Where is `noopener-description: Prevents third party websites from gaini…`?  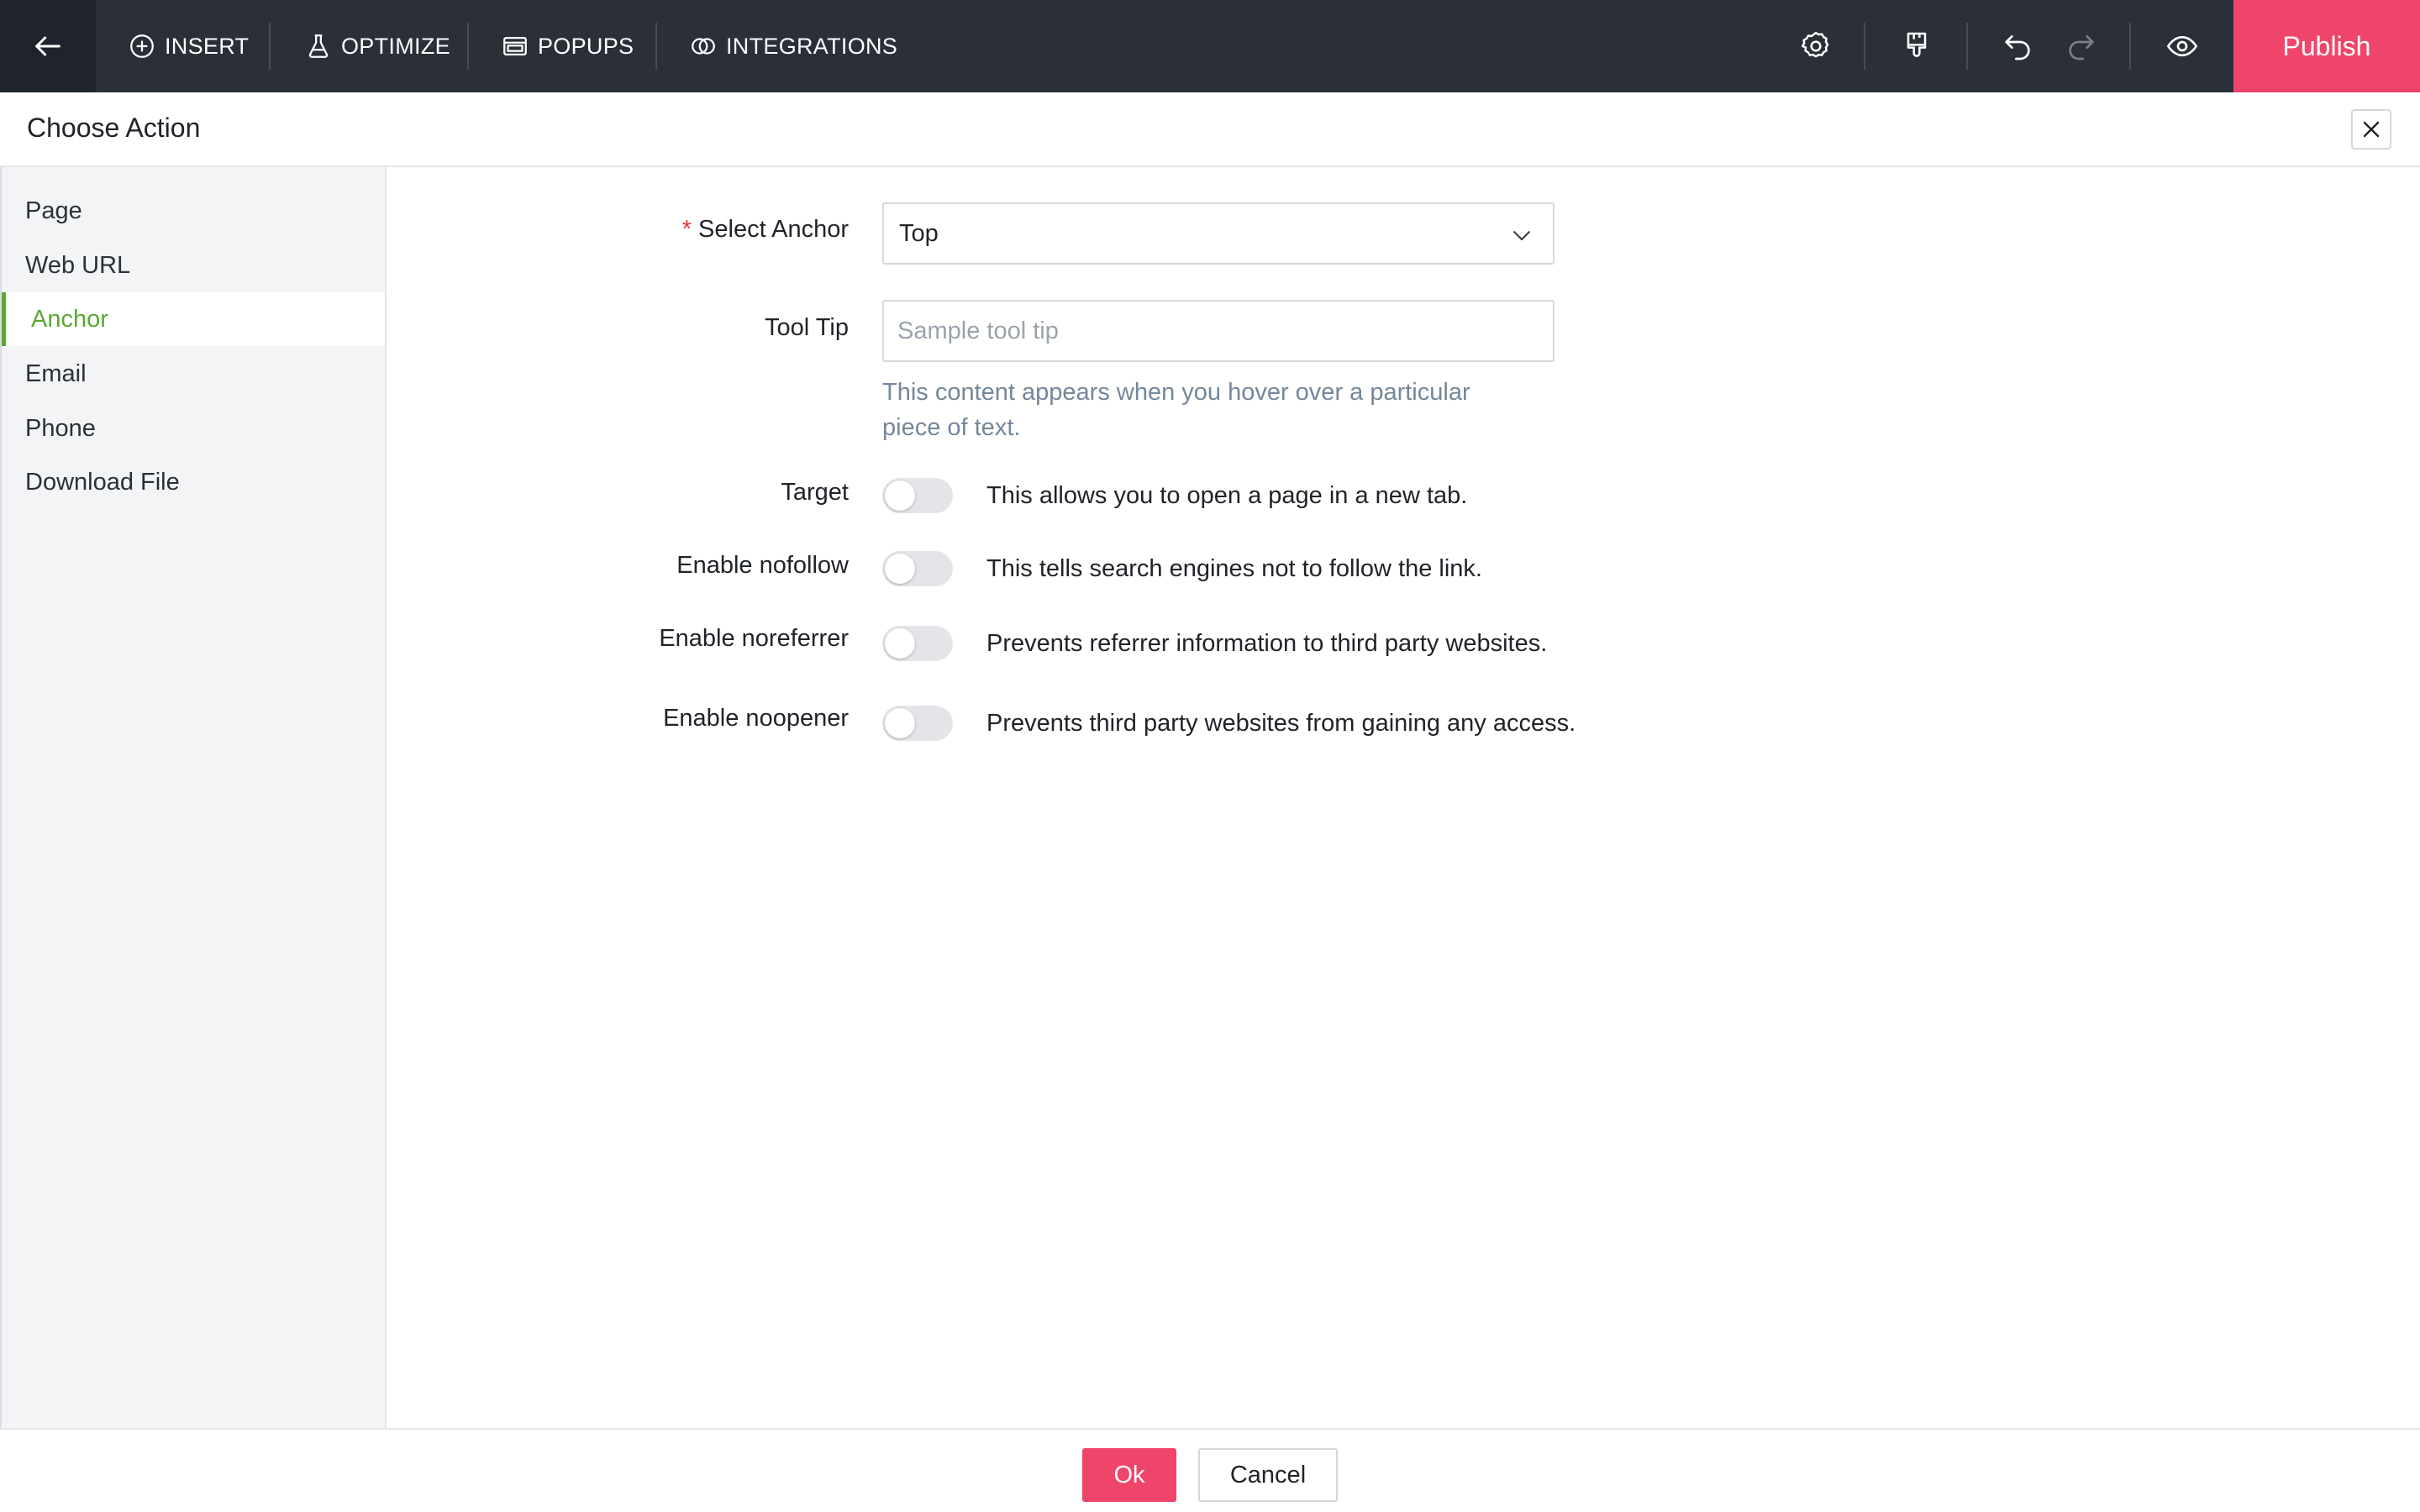
noopener-description: Prevents third party websites from gaini… is located at coordinates (1281, 723).